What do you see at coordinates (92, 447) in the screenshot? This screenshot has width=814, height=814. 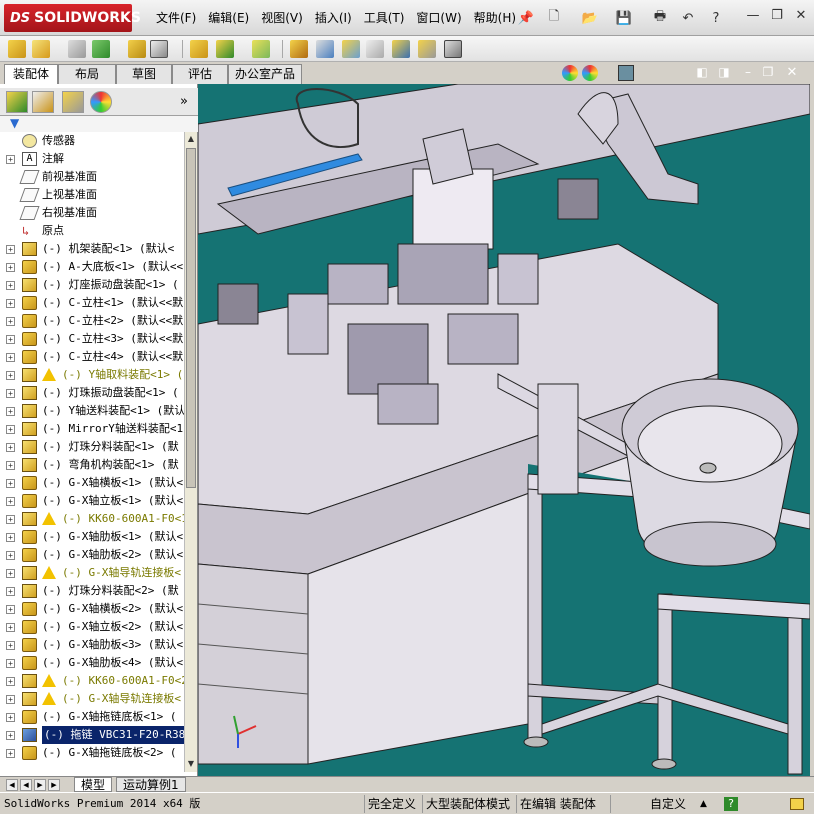 I see `tree-row: + (-) 灯珠分料装配<1> (默` at bounding box center [92, 447].